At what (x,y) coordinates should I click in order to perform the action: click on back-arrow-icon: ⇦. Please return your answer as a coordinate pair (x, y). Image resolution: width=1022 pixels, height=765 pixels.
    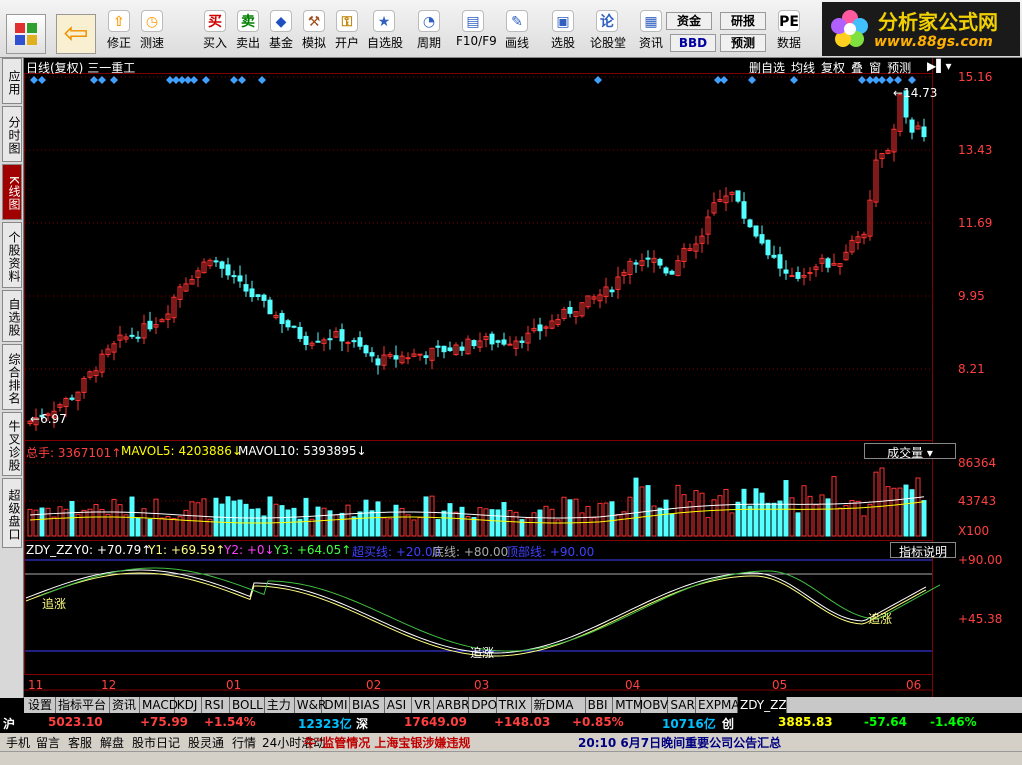
    Looking at the image, I should click on (76, 34).